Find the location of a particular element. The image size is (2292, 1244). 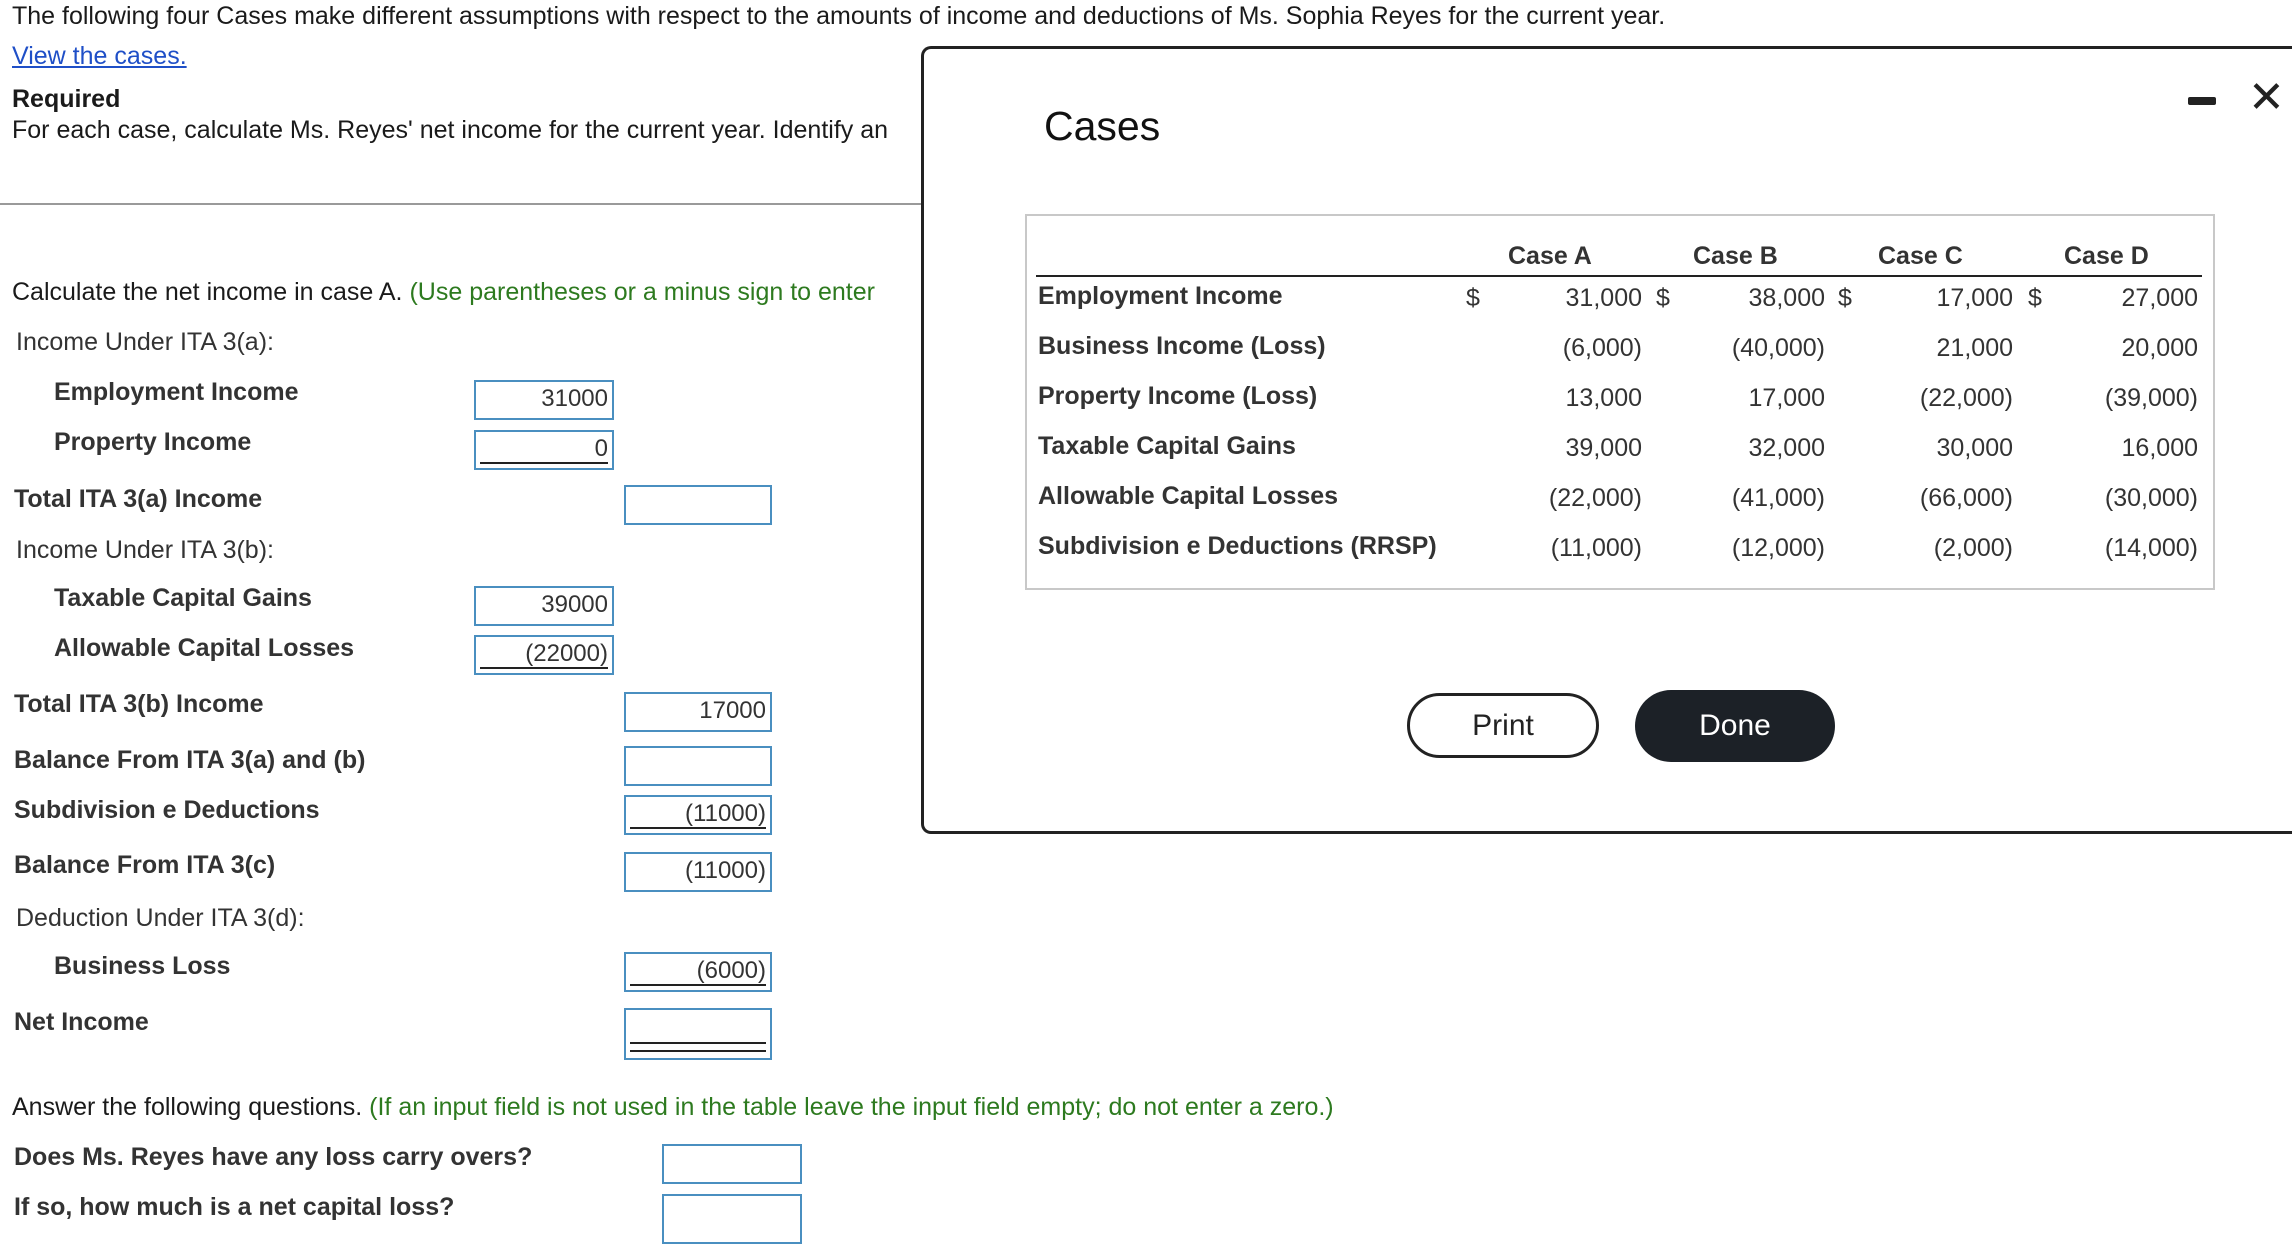

business-loss-input: (6000) is located at coordinates (698, 972).